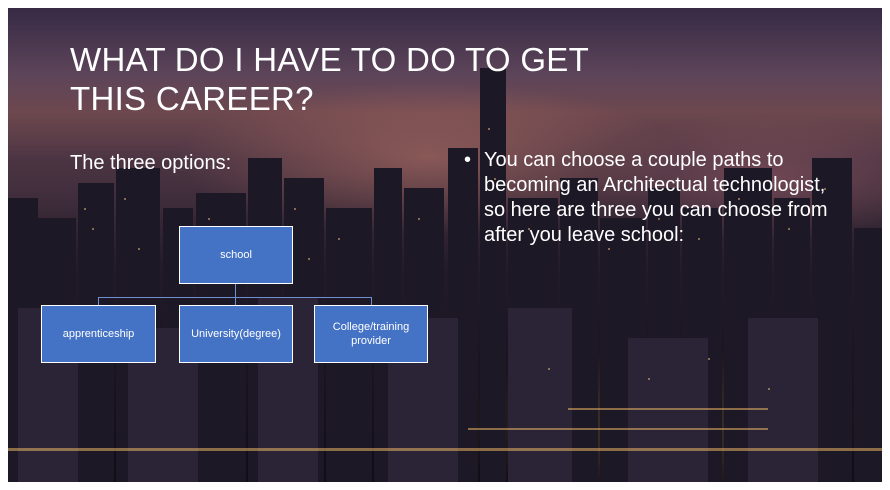 The height and width of the screenshot is (490, 890). What do you see at coordinates (151, 163) in the screenshot?
I see `options-subheading: The three options:` at bounding box center [151, 163].